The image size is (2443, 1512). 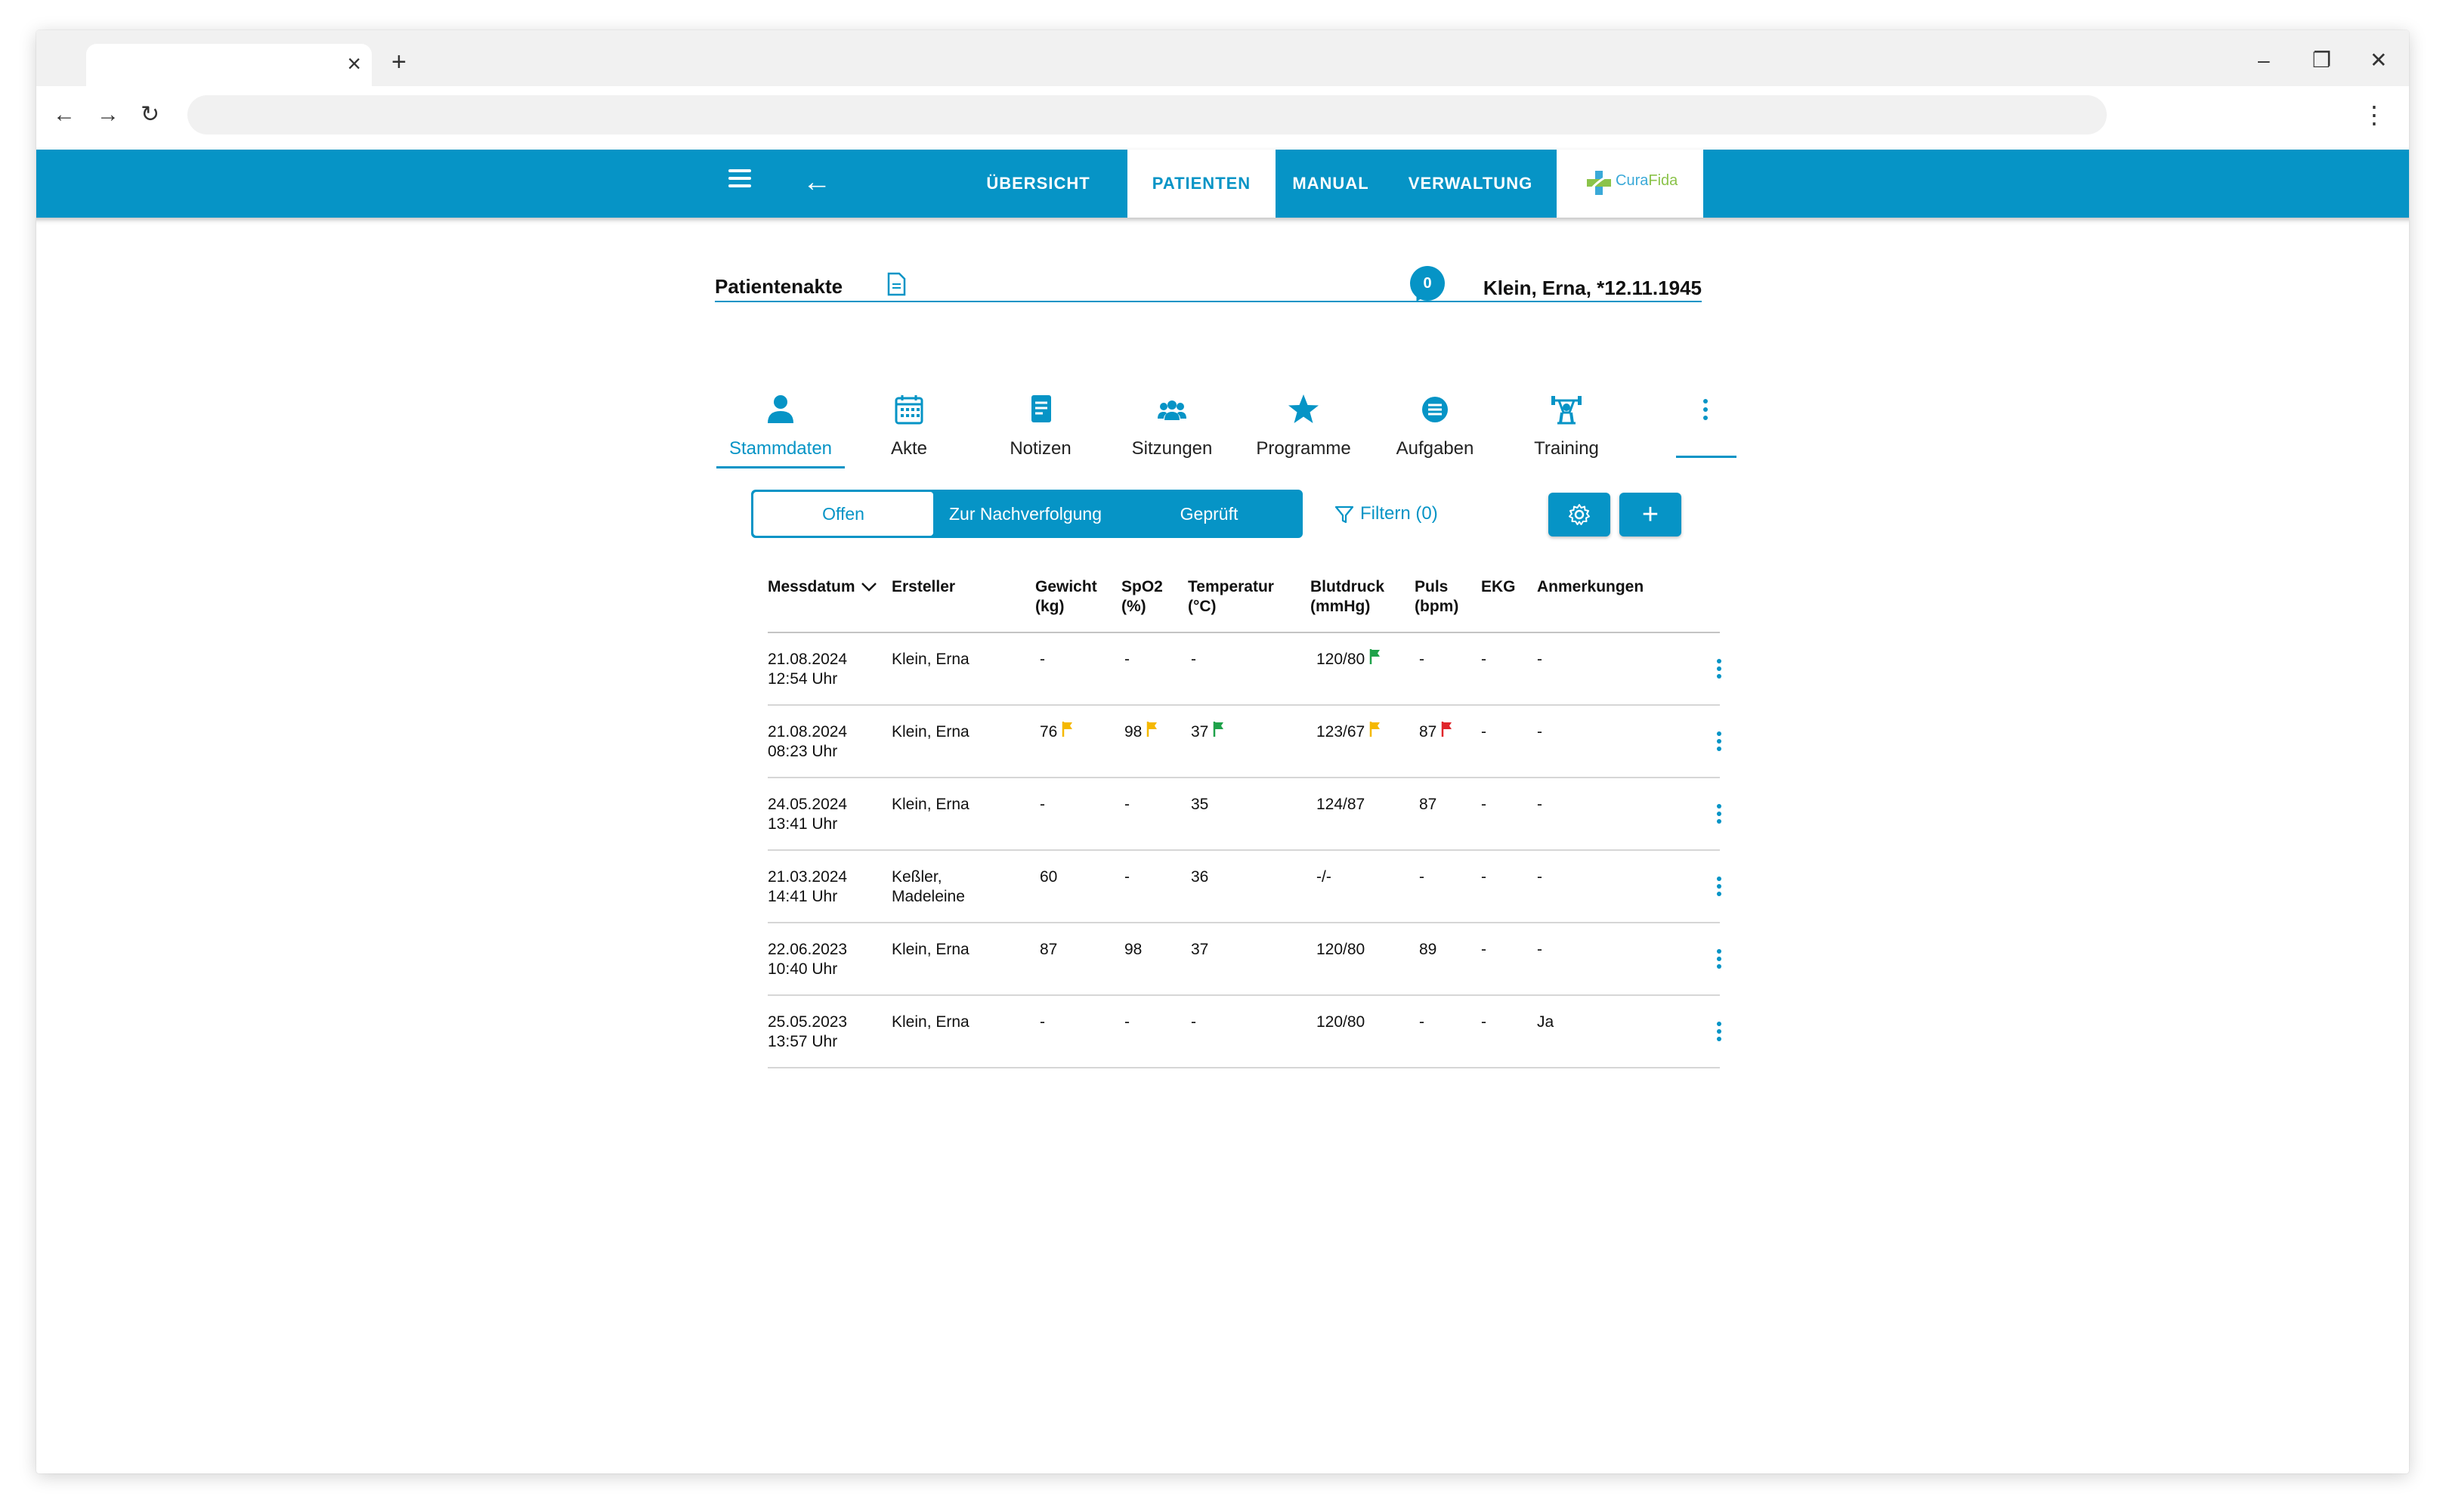 I want to click on cell-blutdruck: 120/80, so click(x=1348, y=659).